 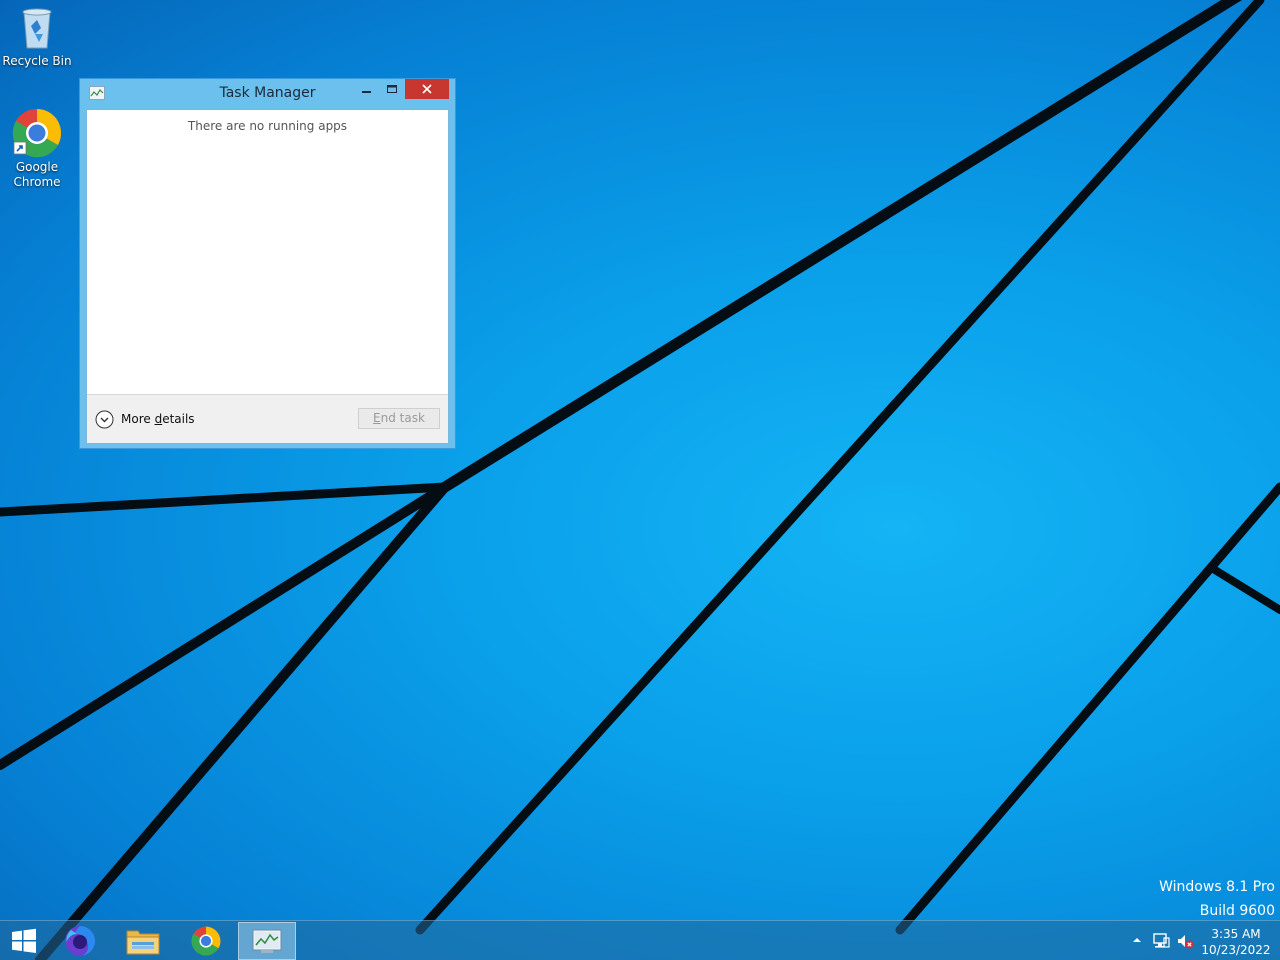 I want to click on close-button, so click(x=427, y=89).